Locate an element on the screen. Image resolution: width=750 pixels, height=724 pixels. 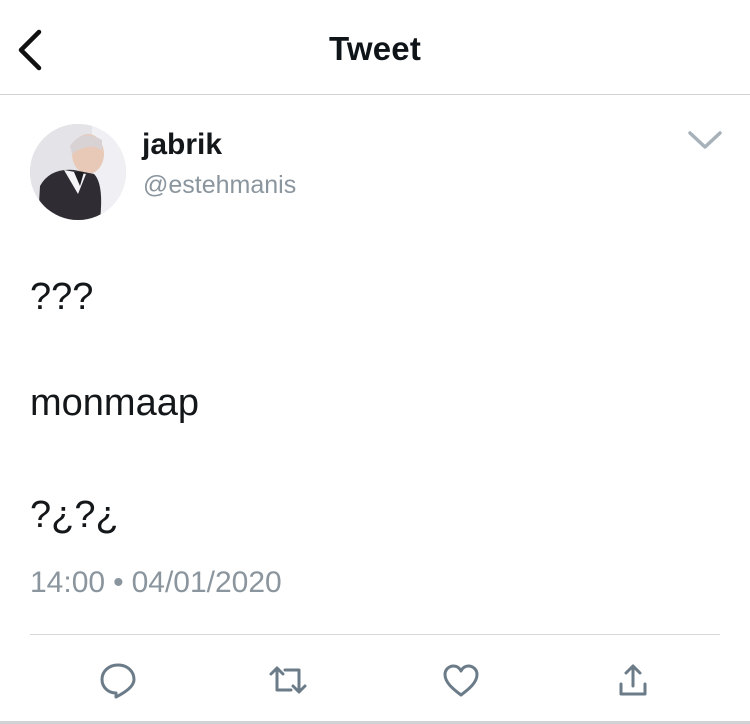
avatar-image is located at coordinates (78, 172).